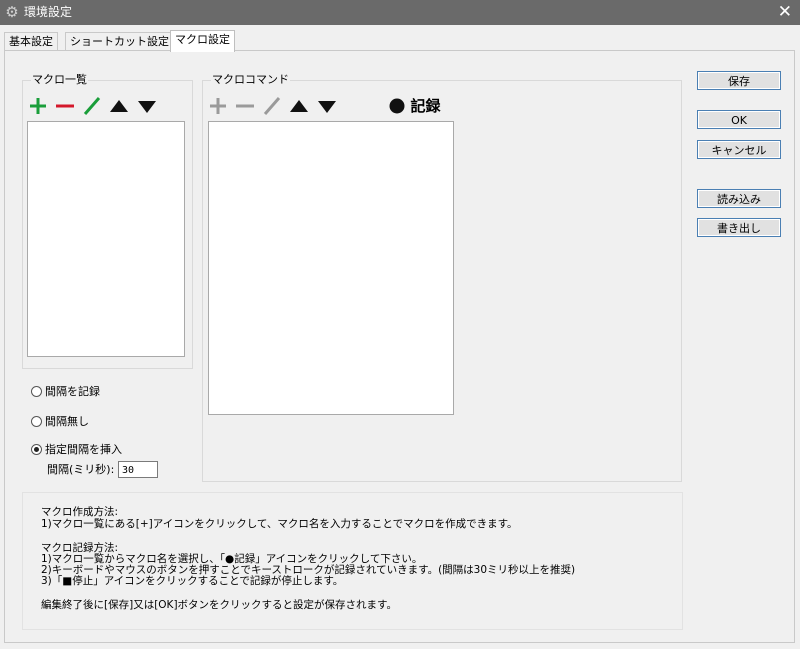 Image resolution: width=800 pixels, height=649 pixels. I want to click on ok-button: OK, so click(739, 119).